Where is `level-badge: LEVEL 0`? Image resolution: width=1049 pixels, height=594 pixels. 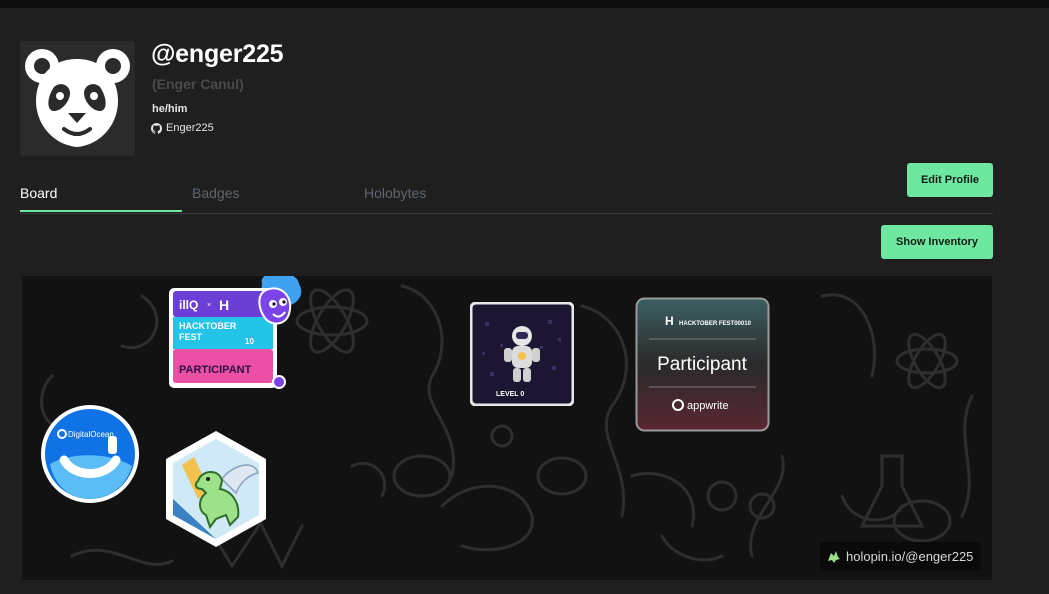 level-badge: LEVEL 0 is located at coordinates (522, 354).